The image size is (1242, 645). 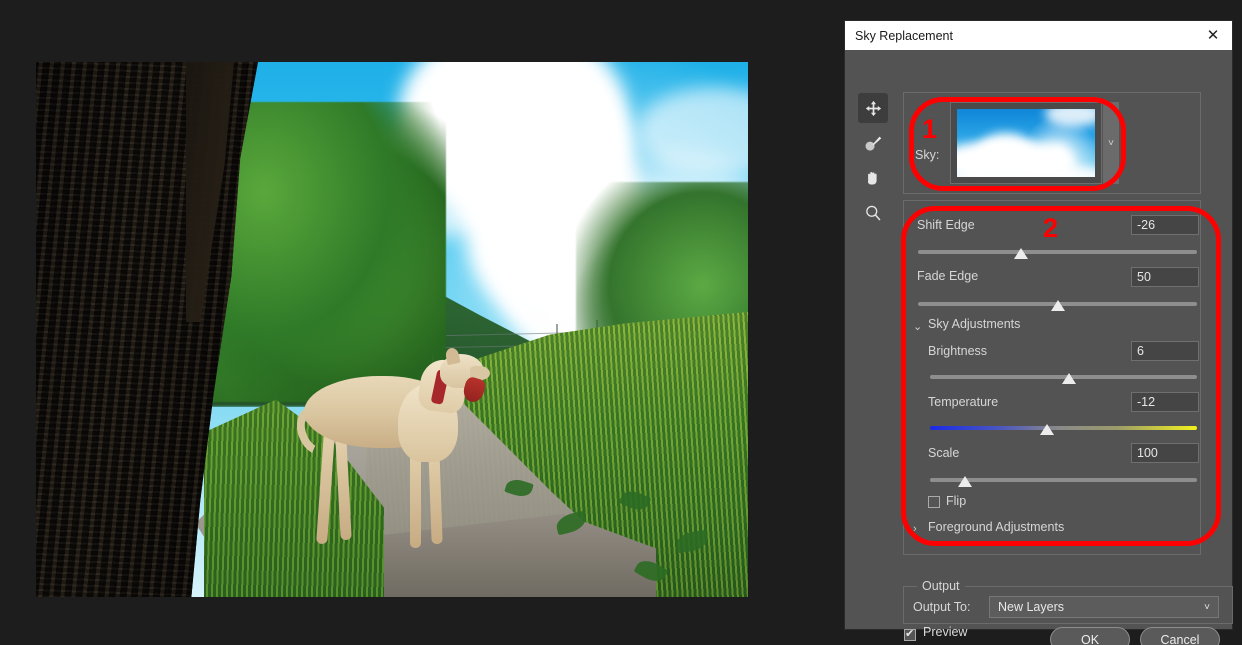 I want to click on hand-tool, so click(x=873, y=178).